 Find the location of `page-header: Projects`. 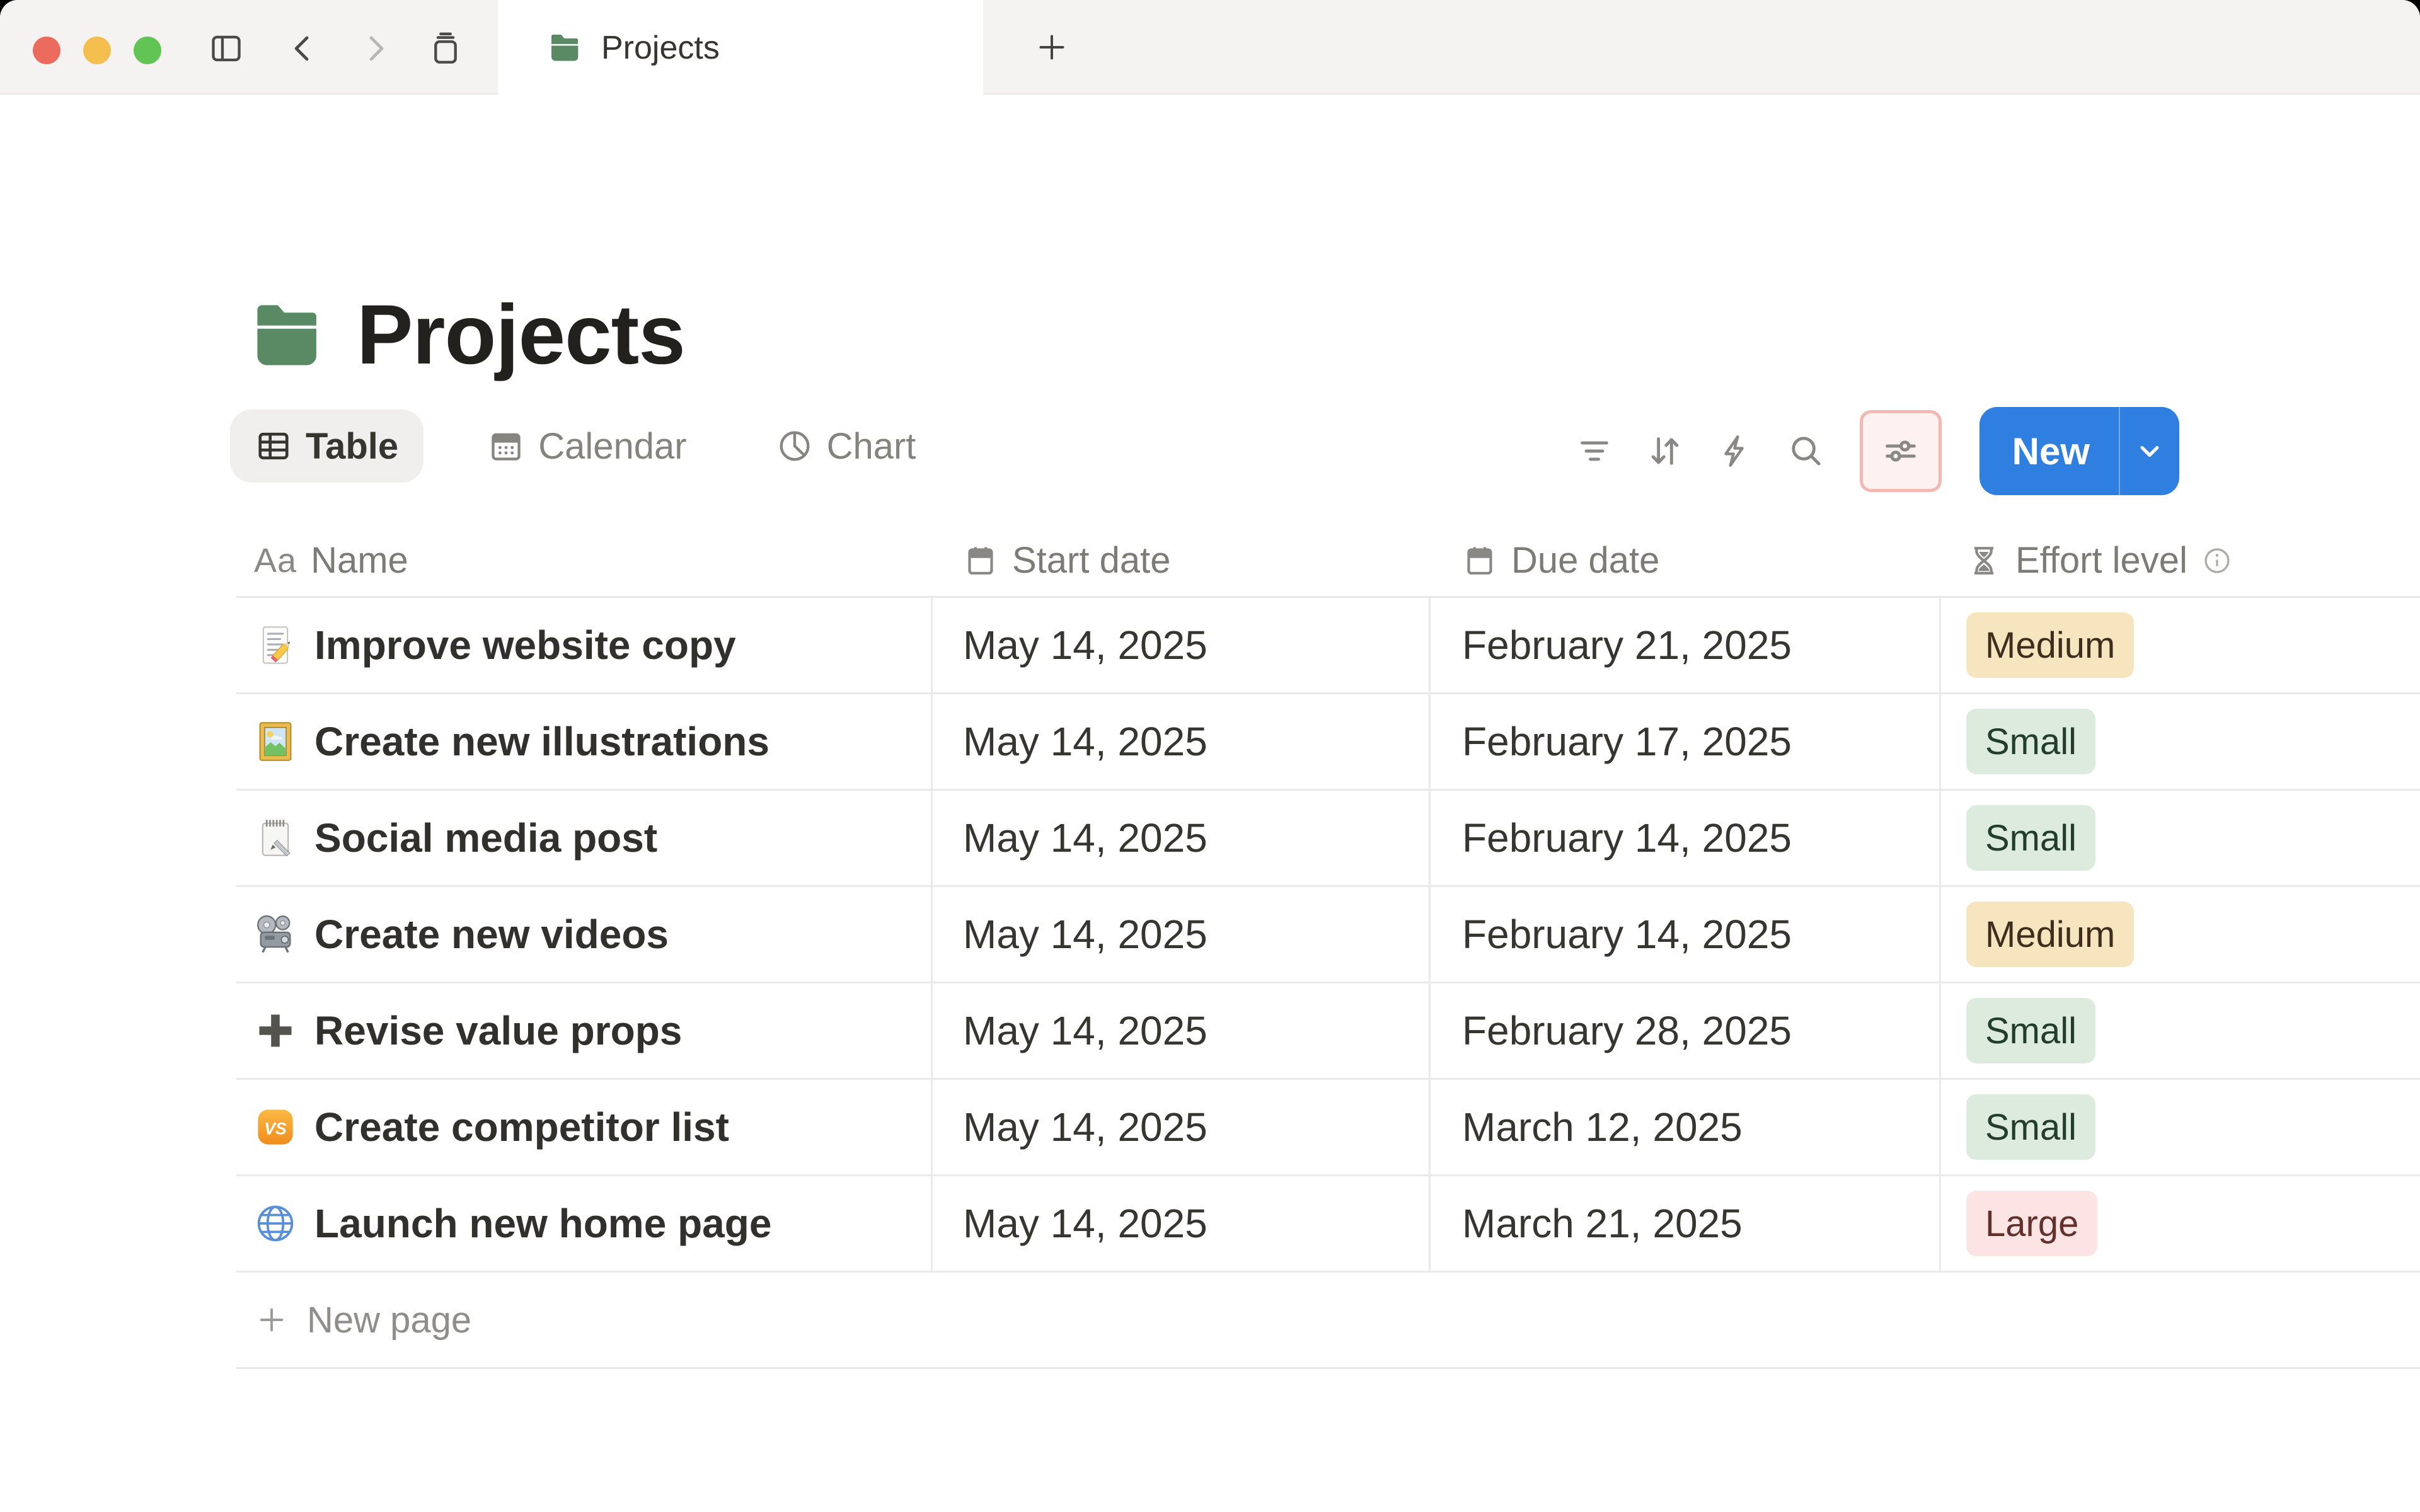

page-header: Projects is located at coordinates (469, 335).